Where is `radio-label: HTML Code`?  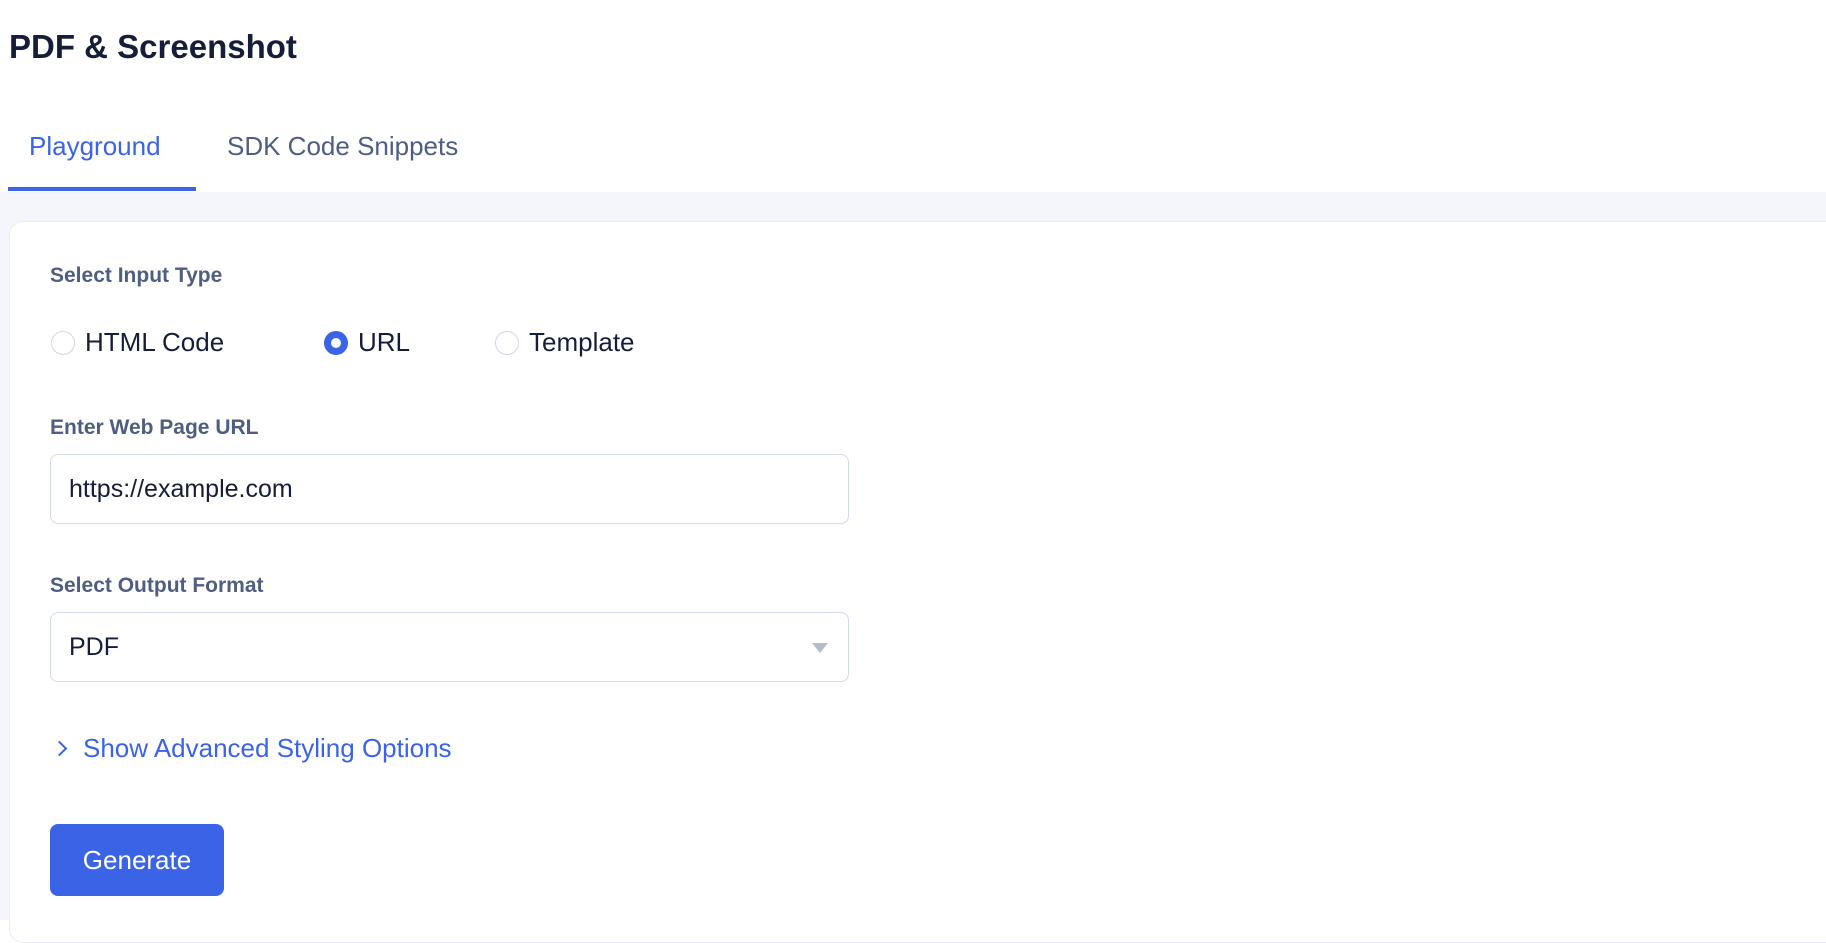
radio-label: HTML Code is located at coordinates (155, 342).